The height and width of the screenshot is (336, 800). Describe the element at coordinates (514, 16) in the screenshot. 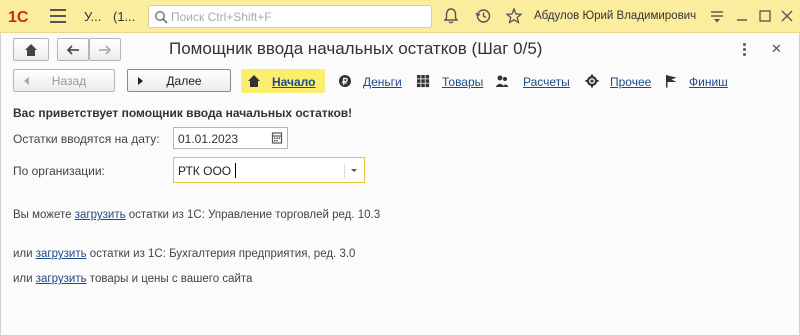

I see `star-icon` at that location.